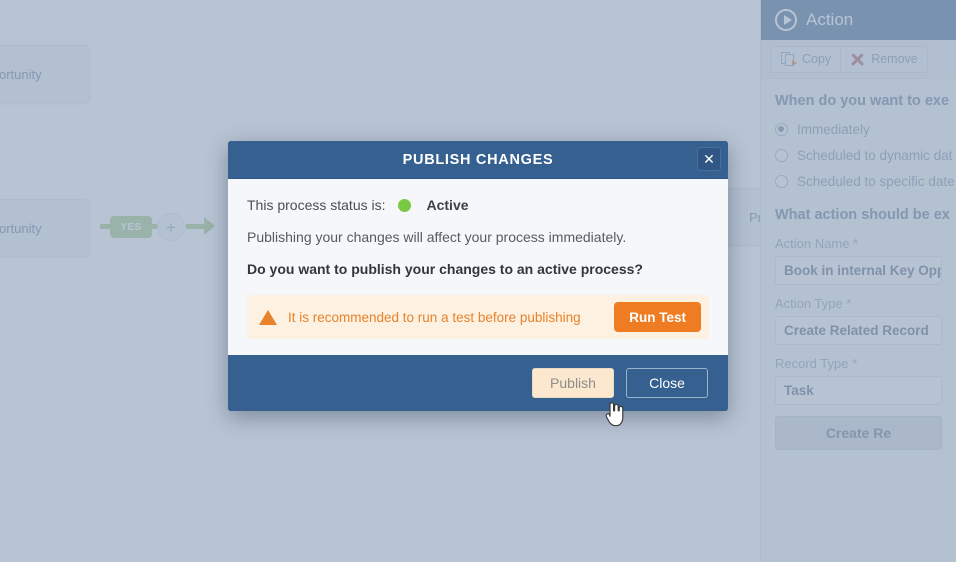 The height and width of the screenshot is (562, 956). What do you see at coordinates (709, 159) in the screenshot?
I see `close-icon: ✕` at bounding box center [709, 159].